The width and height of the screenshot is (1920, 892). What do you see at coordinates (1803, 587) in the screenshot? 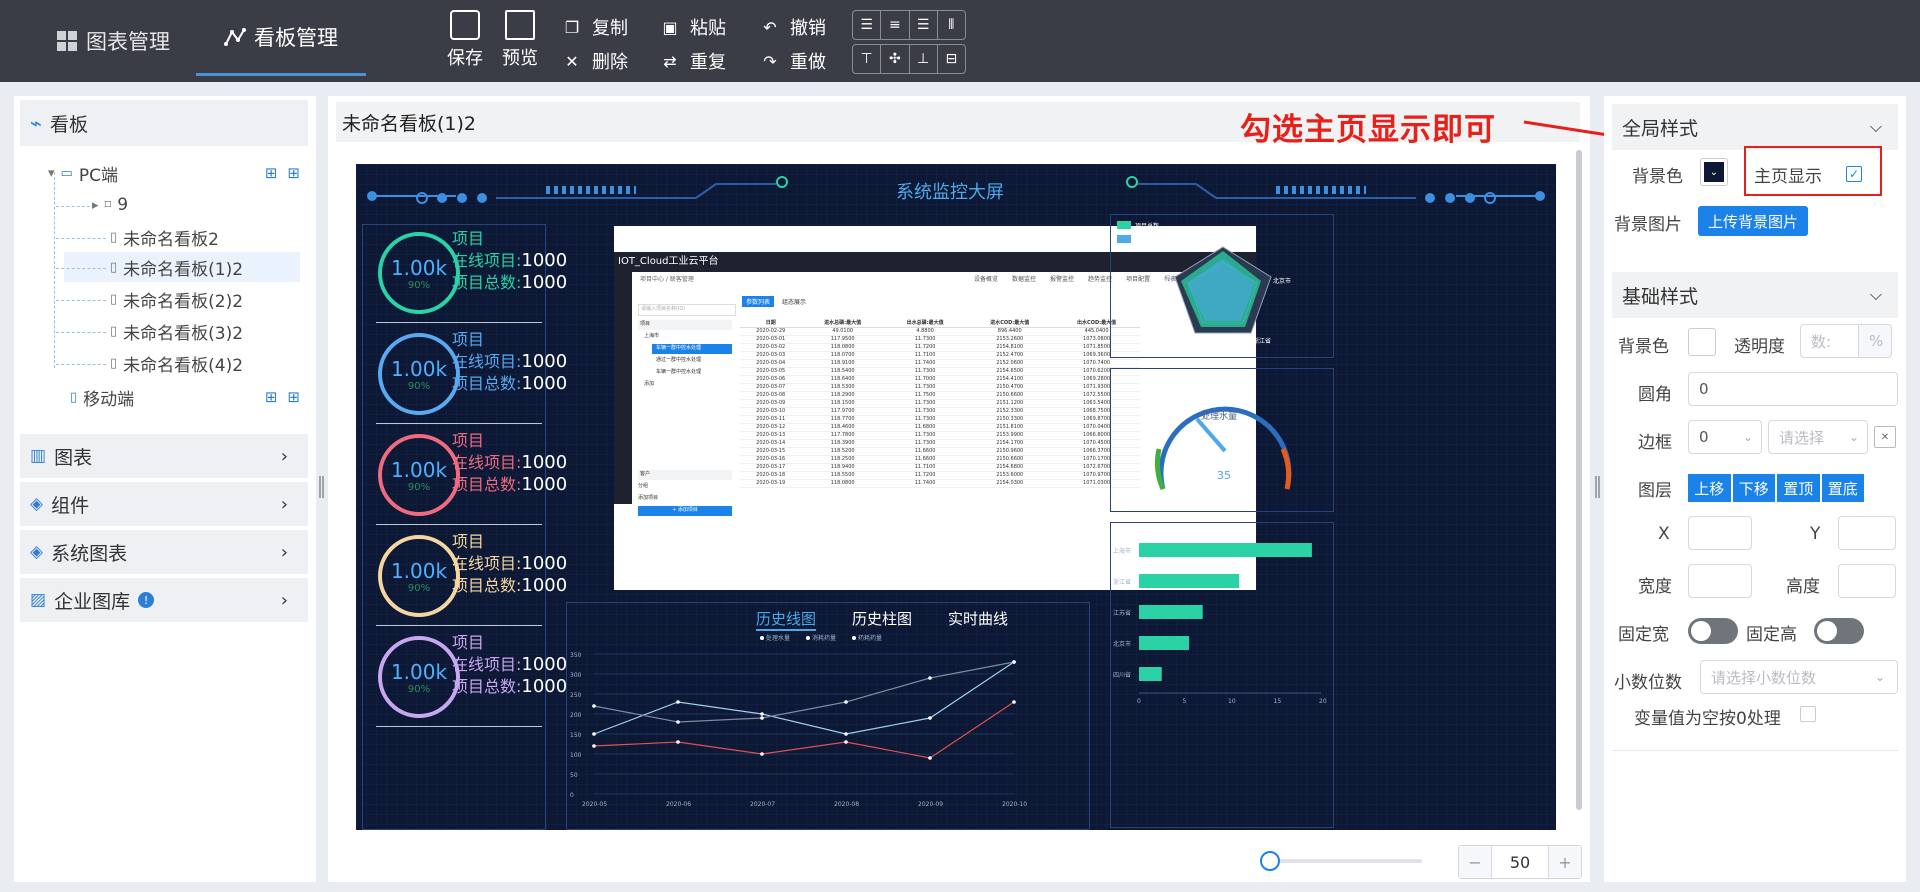
I see `height-label: 高度` at bounding box center [1803, 587].